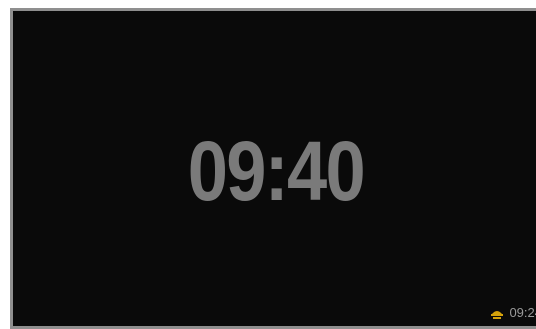 The width and height of the screenshot is (536, 329). I want to click on alarm-icon, so click(497, 313).